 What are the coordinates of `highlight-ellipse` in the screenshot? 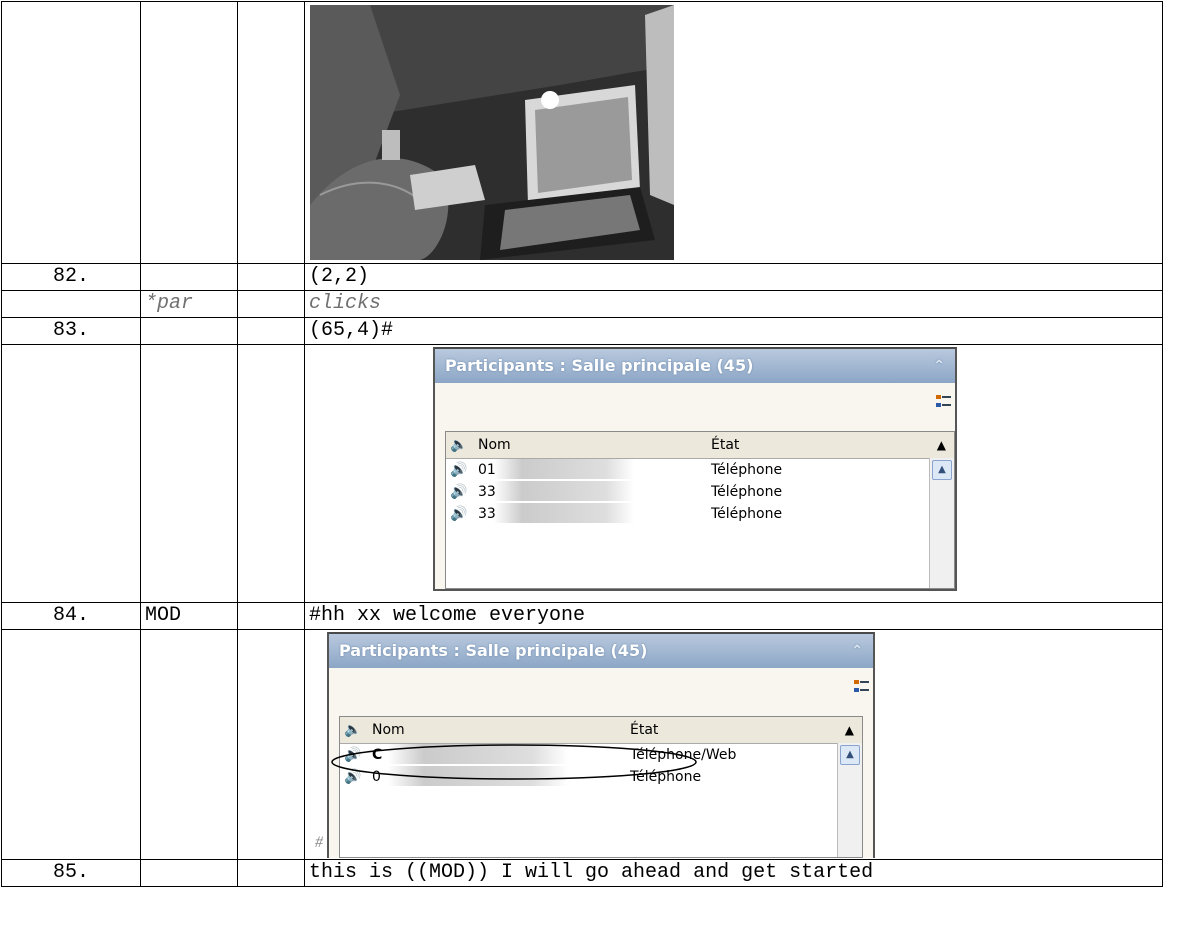 It's located at (514, 762).